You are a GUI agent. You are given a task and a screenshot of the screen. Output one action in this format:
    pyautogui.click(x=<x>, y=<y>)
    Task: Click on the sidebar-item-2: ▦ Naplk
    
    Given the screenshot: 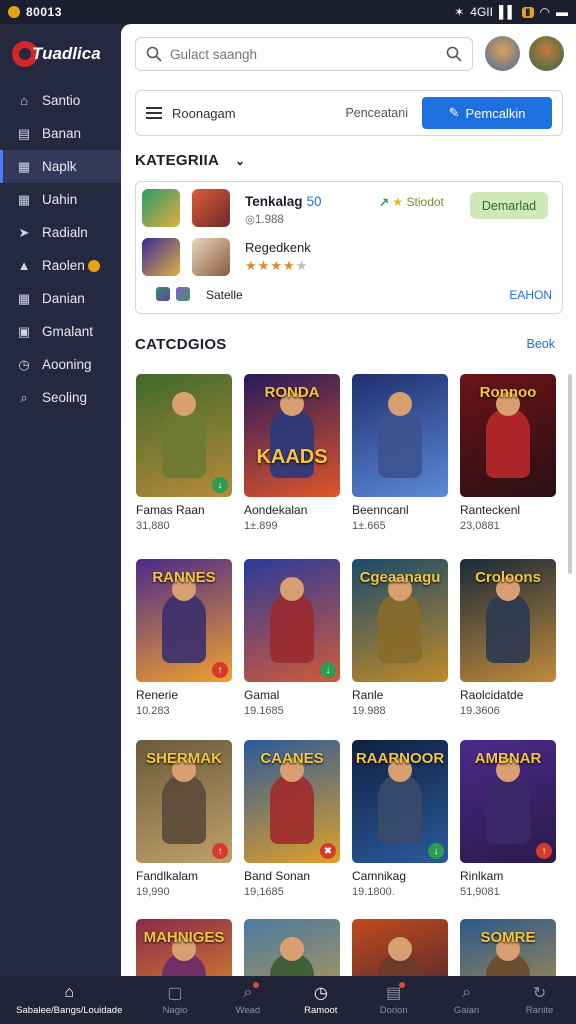 What is the action you would take?
    pyautogui.click(x=60, y=166)
    